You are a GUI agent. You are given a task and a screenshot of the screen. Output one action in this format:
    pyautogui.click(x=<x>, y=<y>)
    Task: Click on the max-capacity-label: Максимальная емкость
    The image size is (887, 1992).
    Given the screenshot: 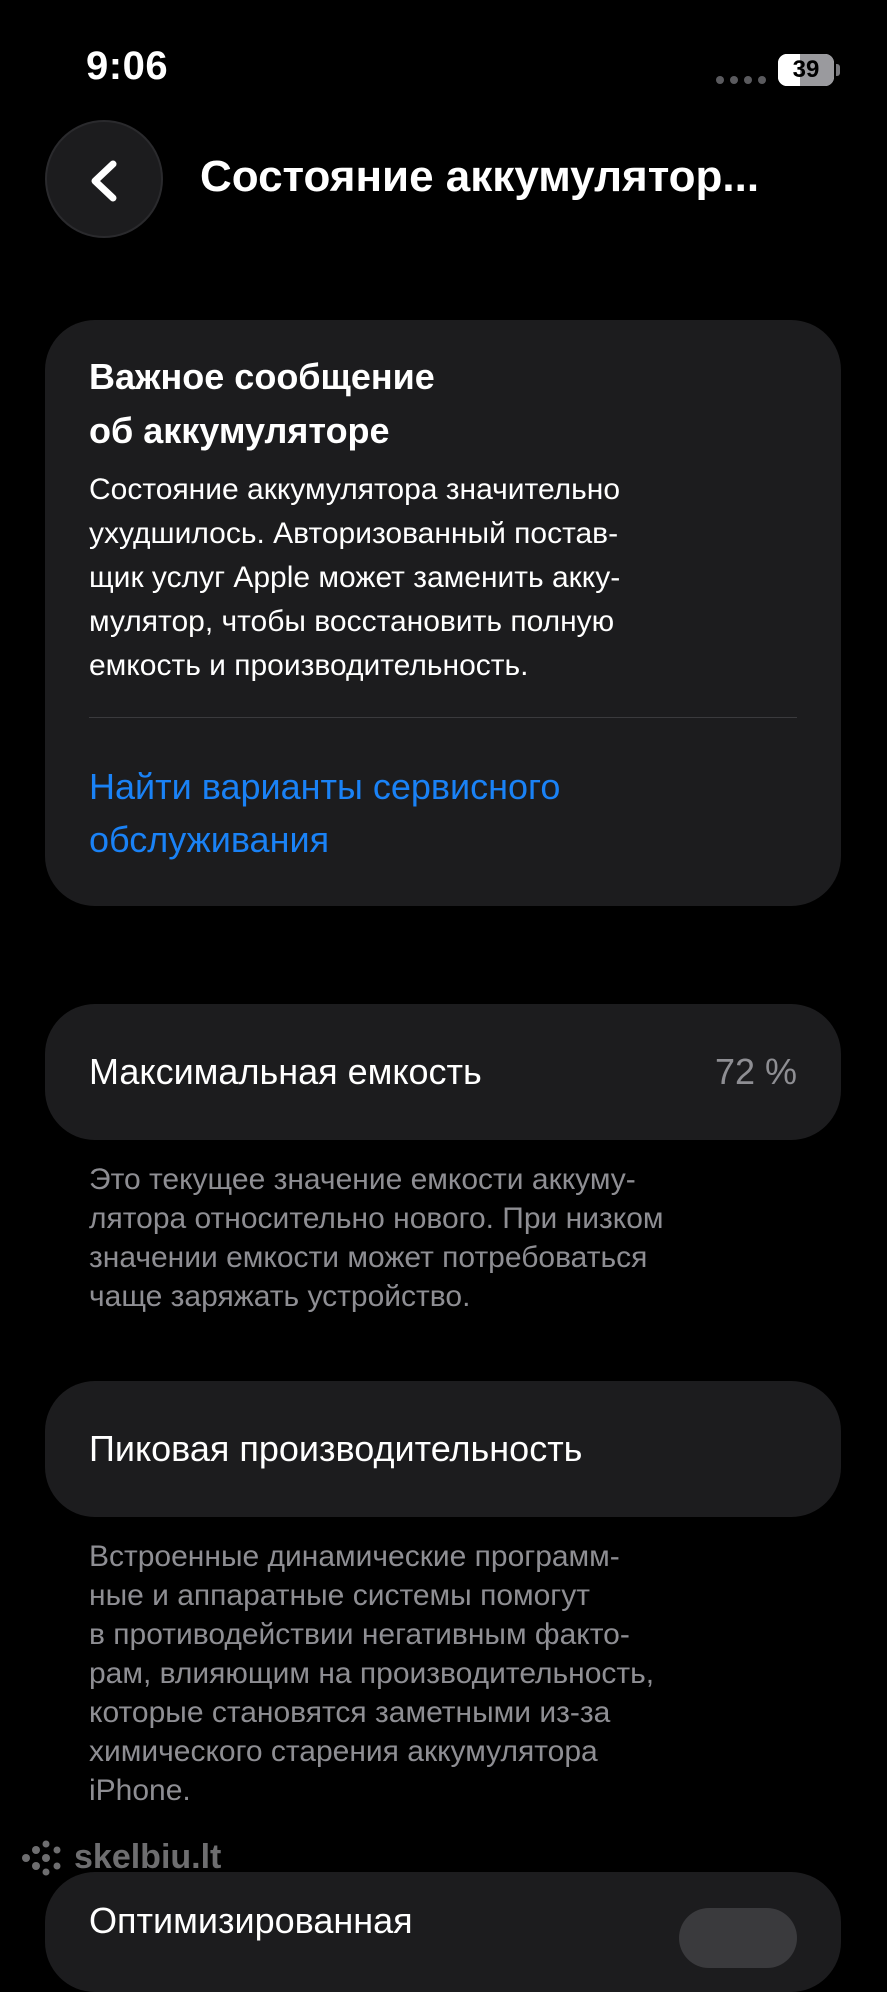 What is the action you would take?
    pyautogui.click(x=285, y=1071)
    